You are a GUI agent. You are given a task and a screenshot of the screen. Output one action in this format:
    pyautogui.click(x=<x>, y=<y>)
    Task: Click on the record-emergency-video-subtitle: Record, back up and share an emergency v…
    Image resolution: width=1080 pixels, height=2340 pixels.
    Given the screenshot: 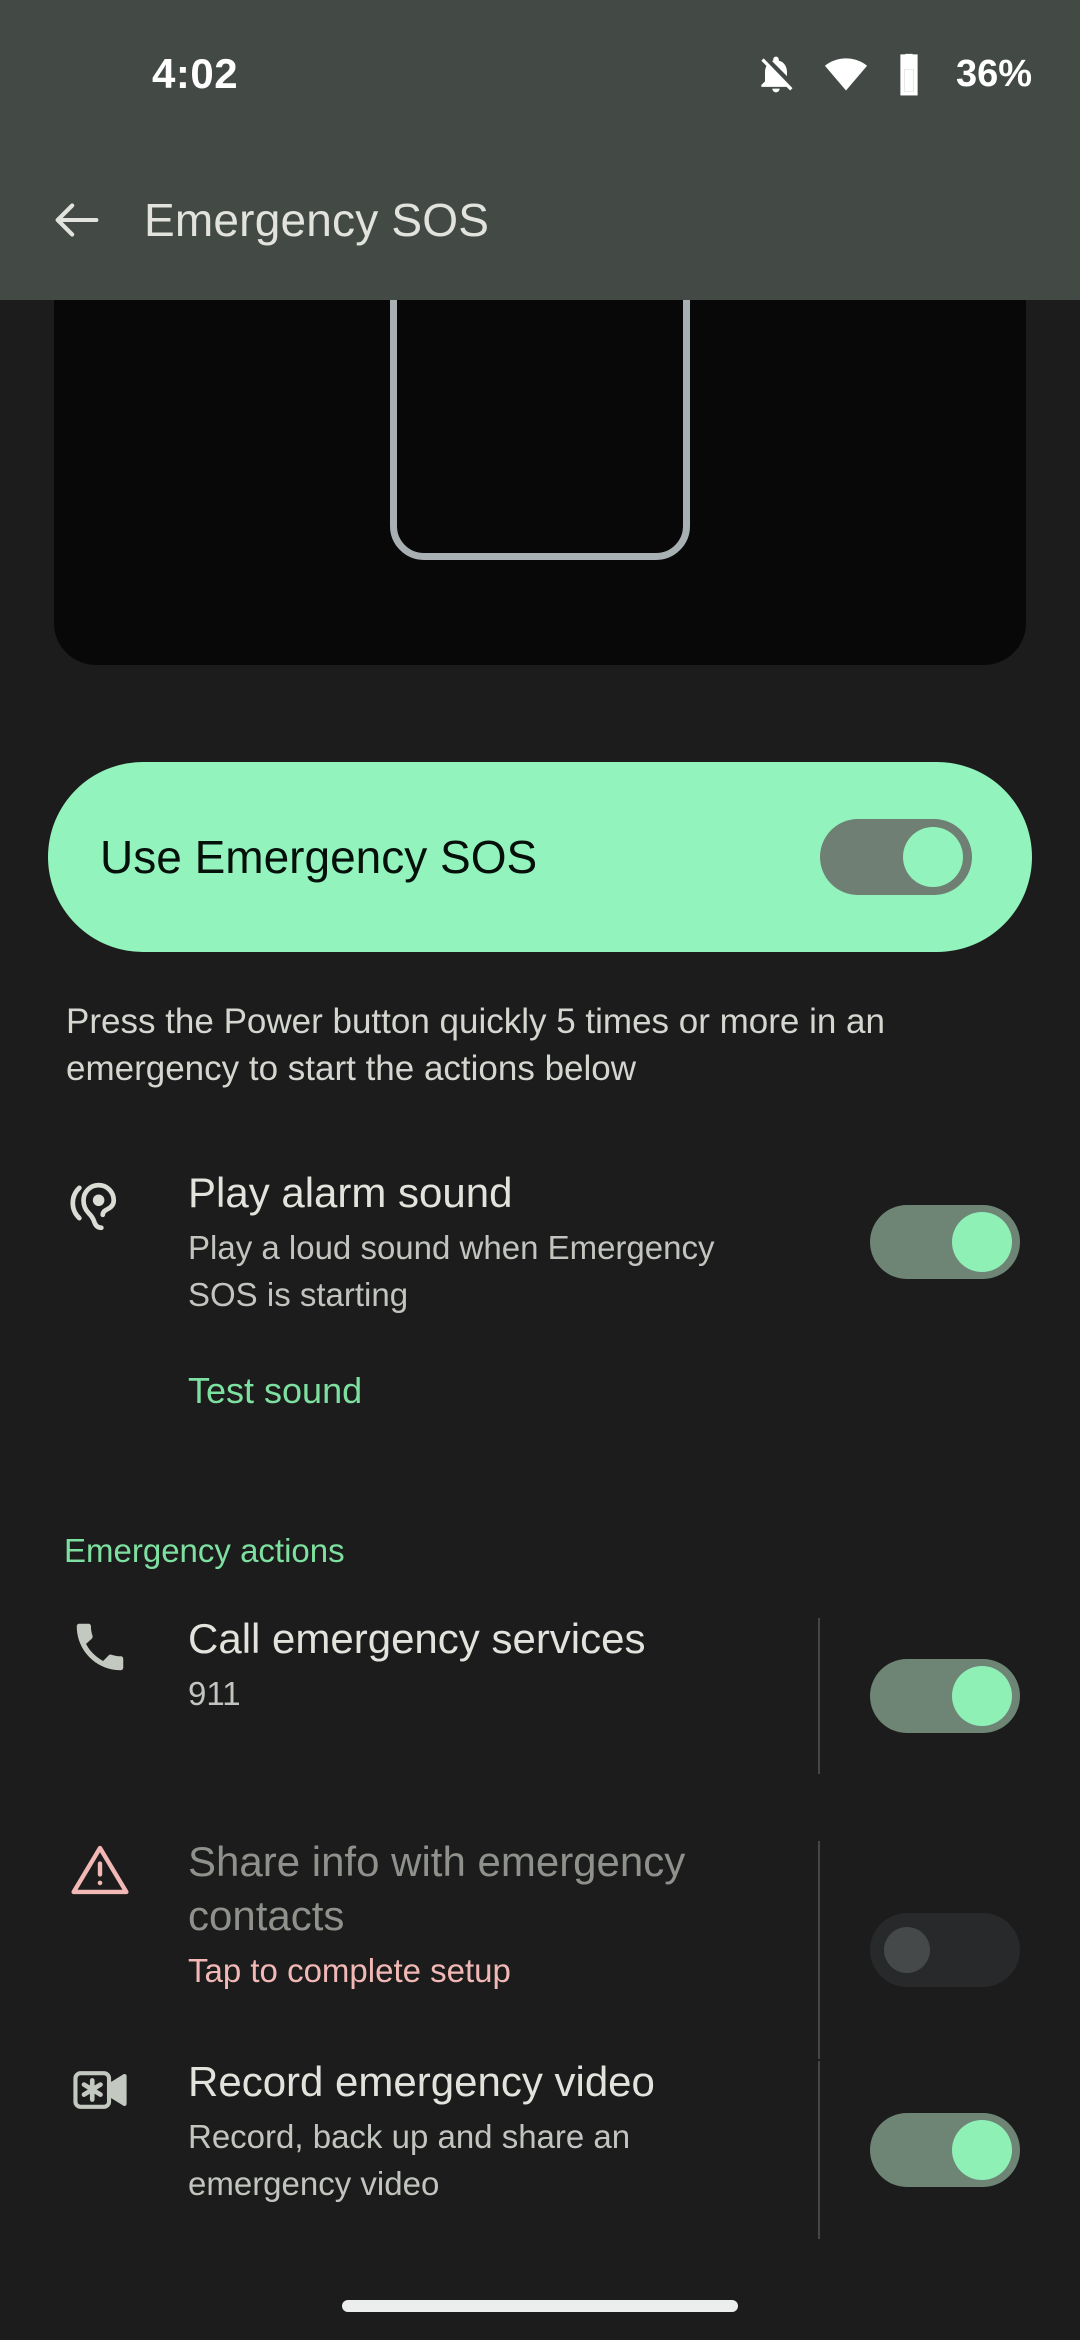 What is the action you would take?
    pyautogui.click(x=409, y=2160)
    